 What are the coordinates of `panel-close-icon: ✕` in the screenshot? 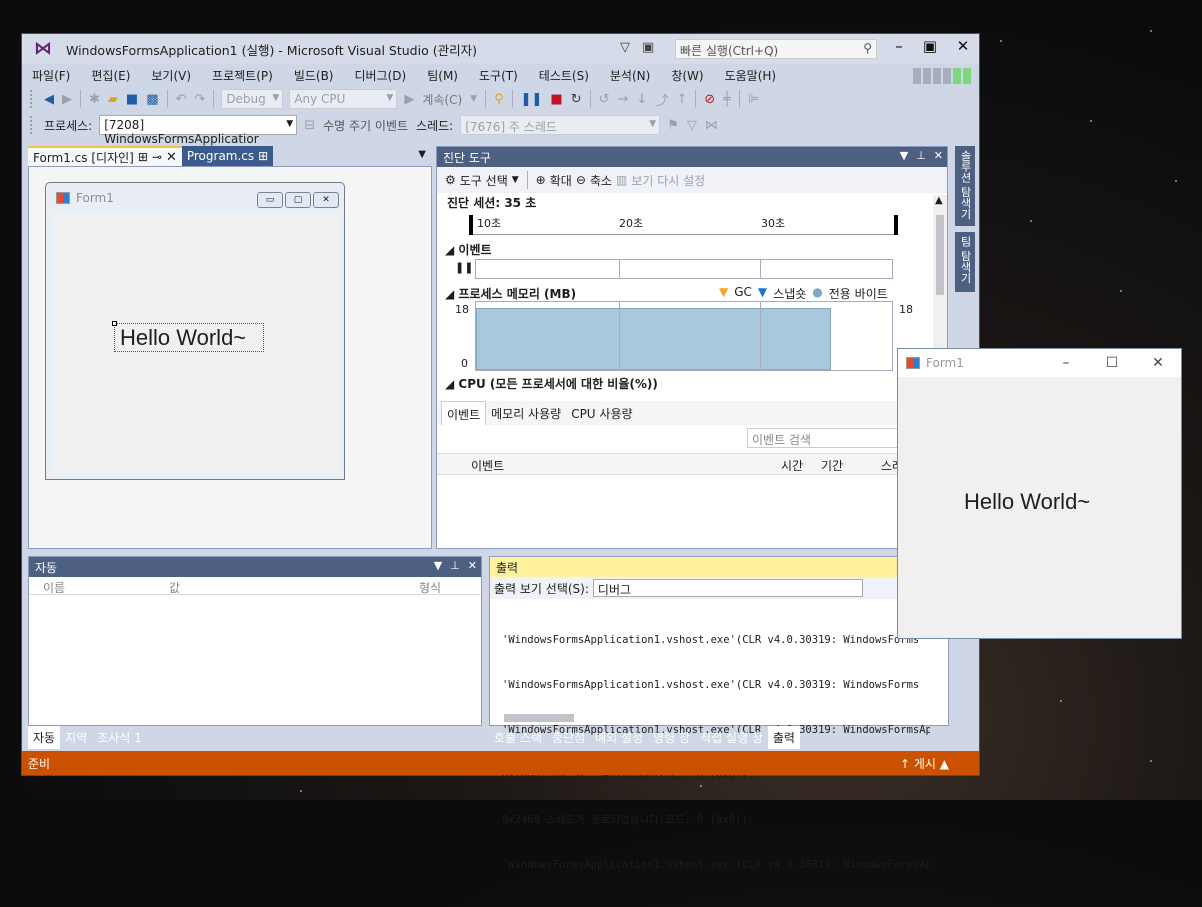 It's located at (938, 155).